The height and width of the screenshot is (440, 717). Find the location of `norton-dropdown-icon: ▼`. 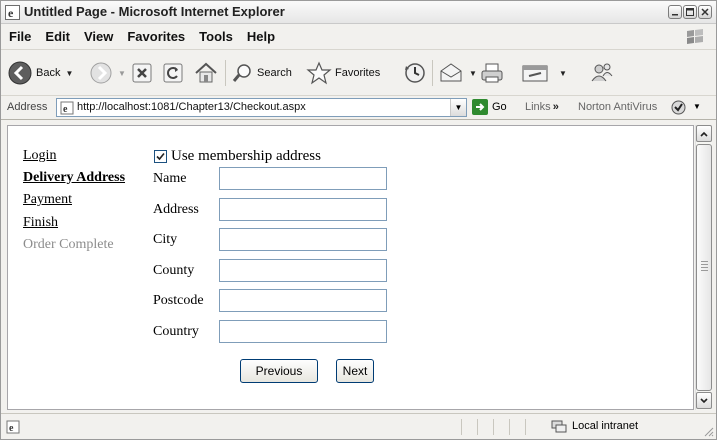

norton-dropdown-icon: ▼ is located at coordinates (697, 106).